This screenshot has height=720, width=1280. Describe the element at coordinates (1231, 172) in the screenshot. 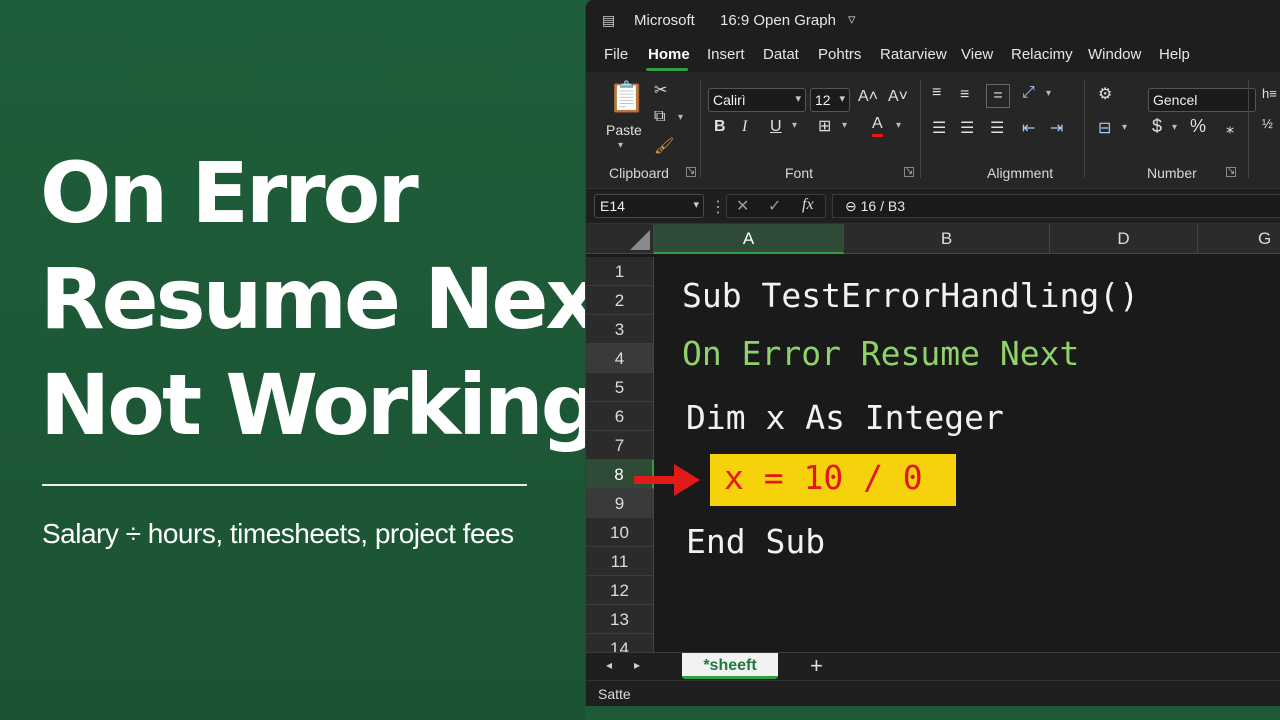

I see `number-launcher-icon: ↘` at that location.